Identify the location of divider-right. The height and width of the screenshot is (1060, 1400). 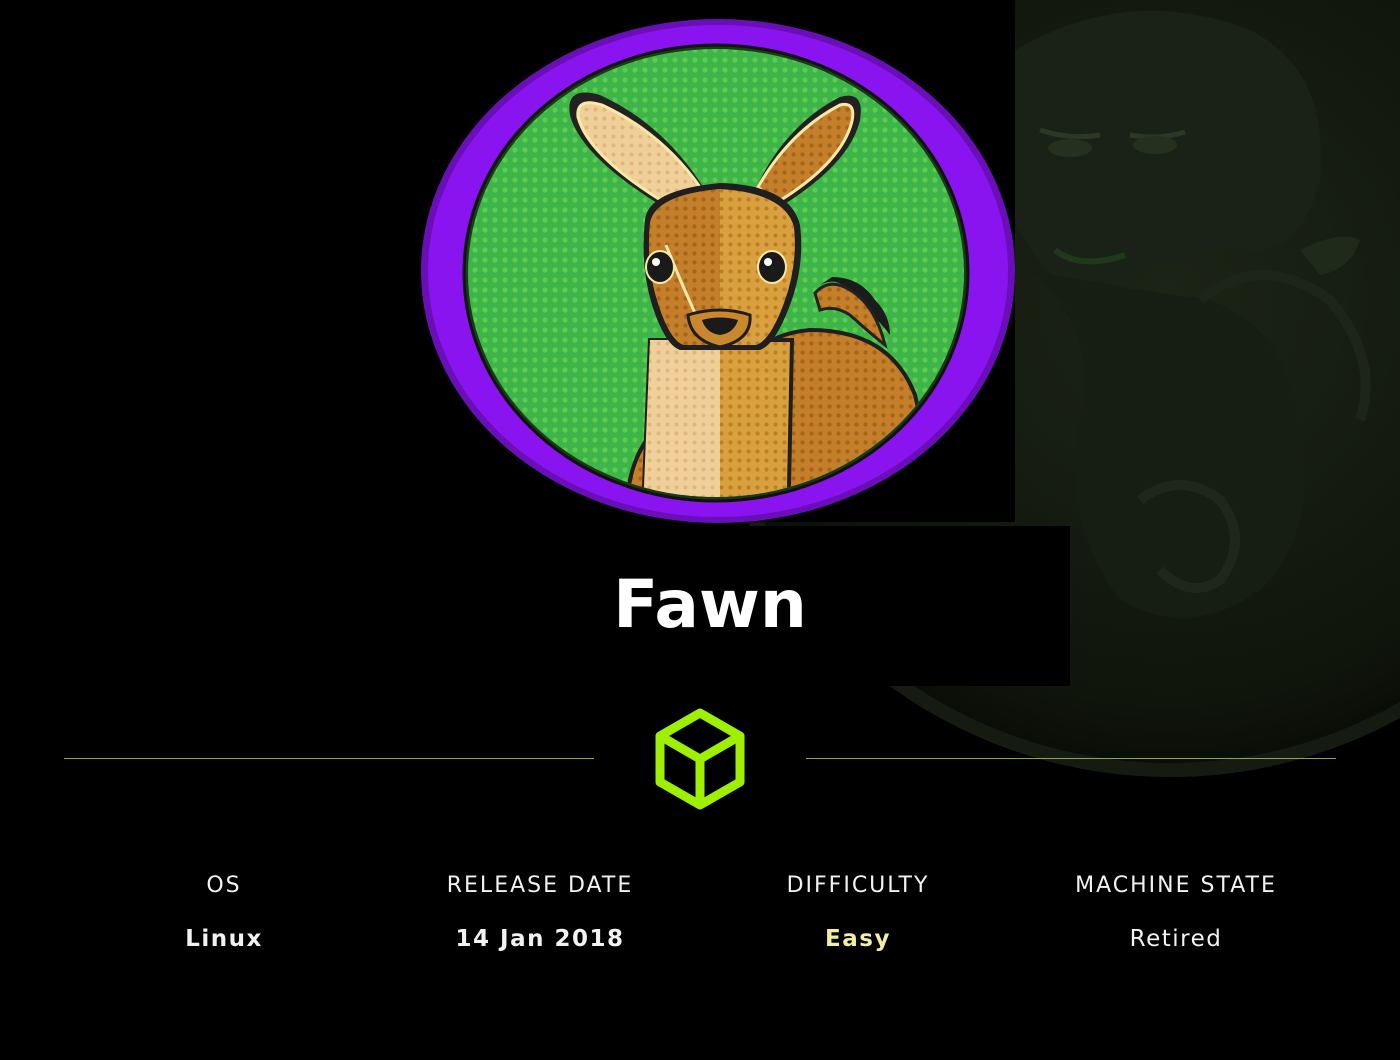
(1071, 758).